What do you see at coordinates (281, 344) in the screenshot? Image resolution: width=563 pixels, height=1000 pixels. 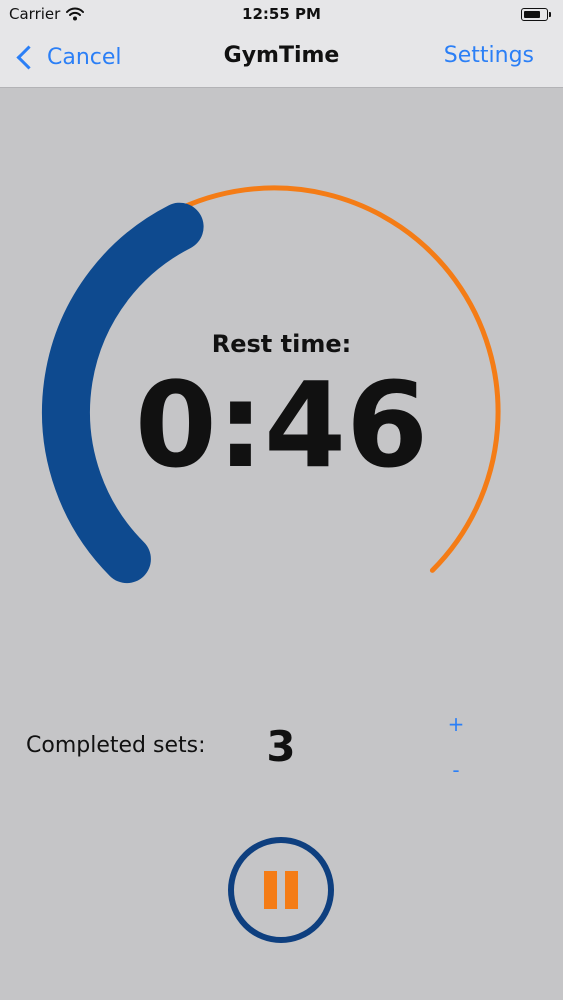 I see `rest-time-label: Rest time:` at bounding box center [281, 344].